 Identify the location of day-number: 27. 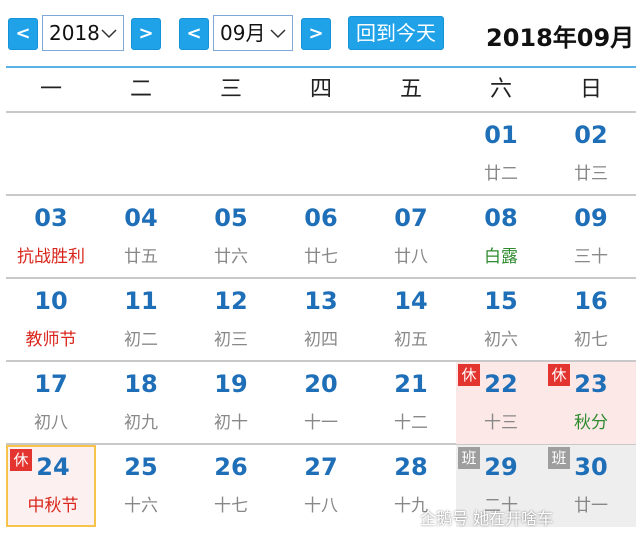
(321, 467).